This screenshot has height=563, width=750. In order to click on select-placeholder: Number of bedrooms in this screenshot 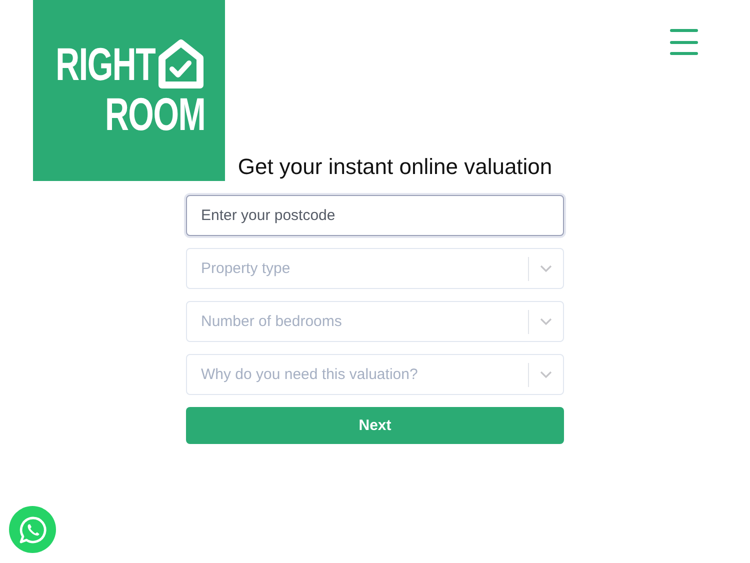, I will do `click(271, 321)`.